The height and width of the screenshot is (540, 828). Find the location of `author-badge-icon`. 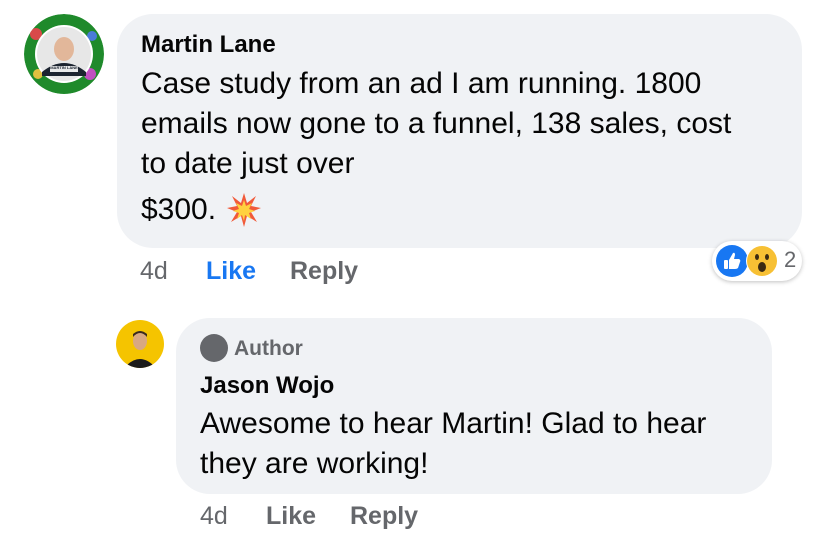

author-badge-icon is located at coordinates (214, 348).